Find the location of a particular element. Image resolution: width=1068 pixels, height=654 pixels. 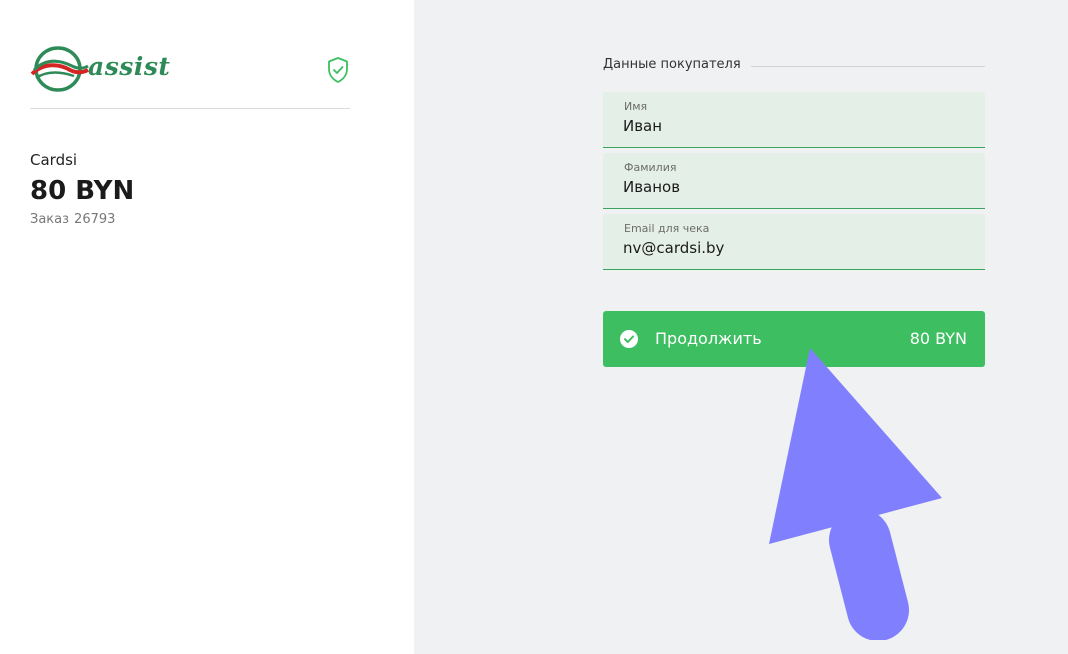

email-field: Email для чека is located at coordinates (794, 242).